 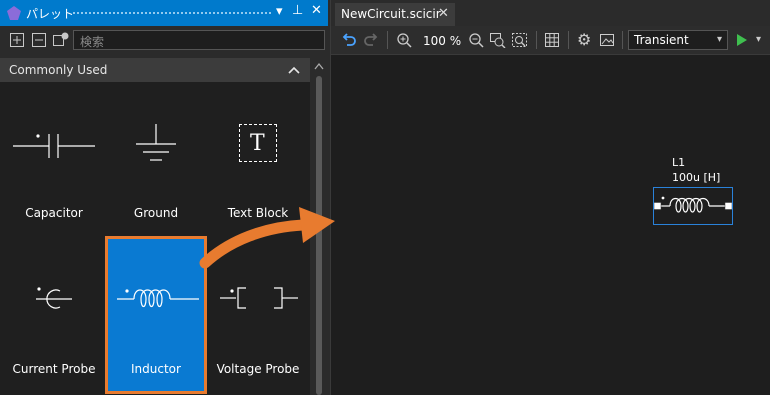 I want to click on title-grip, so click(x=172, y=13).